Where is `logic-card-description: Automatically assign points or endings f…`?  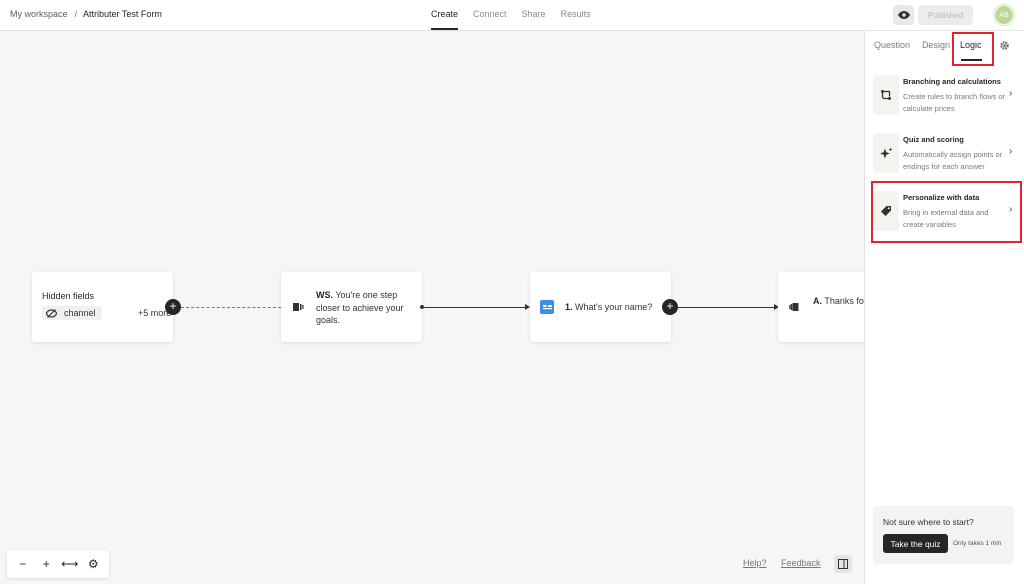 logic-card-description: Automatically assign points or endings f… is located at coordinates (953, 160).